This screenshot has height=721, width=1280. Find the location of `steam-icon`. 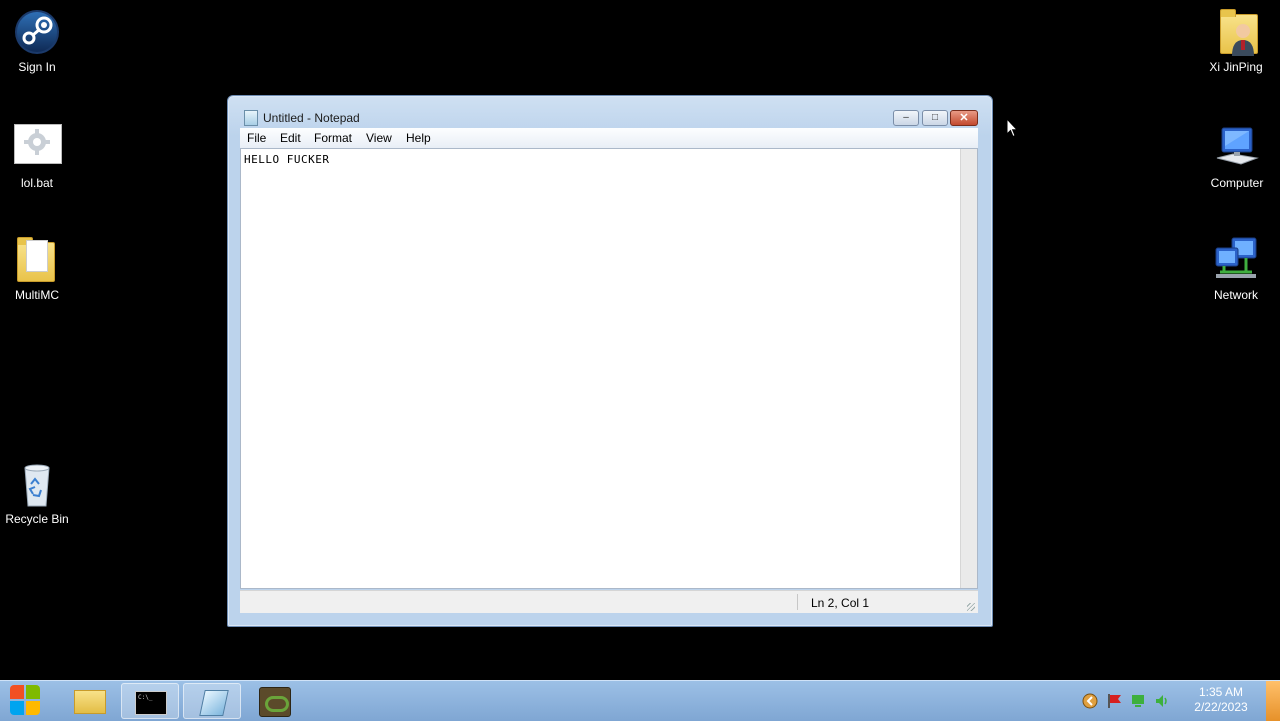

steam-icon is located at coordinates (37, 32).